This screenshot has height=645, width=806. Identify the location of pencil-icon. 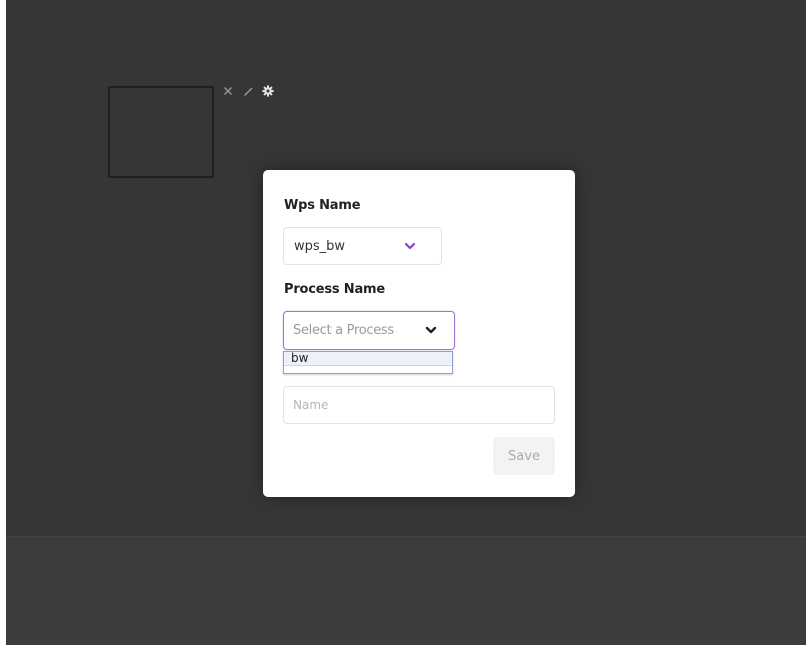
(248, 91).